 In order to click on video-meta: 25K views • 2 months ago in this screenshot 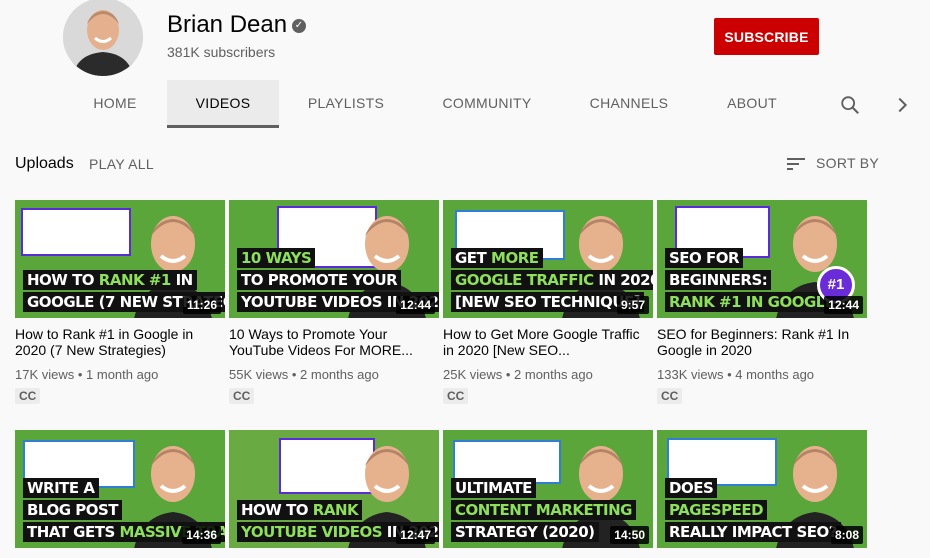, I will do `click(548, 374)`.